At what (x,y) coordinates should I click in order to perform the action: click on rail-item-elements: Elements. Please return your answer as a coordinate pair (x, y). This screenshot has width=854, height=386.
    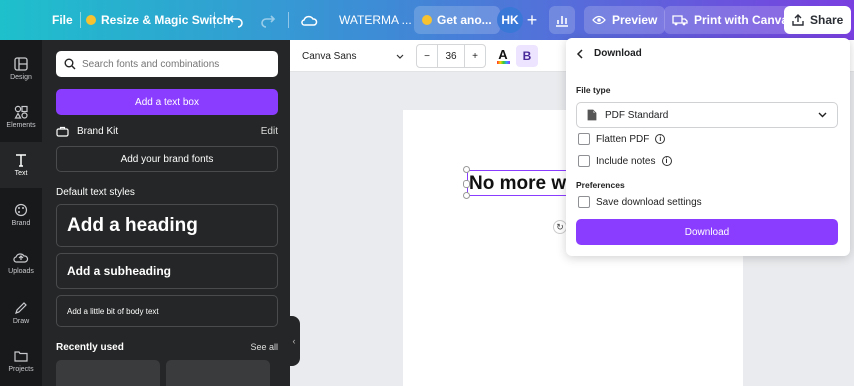
    Looking at the image, I should click on (21, 117).